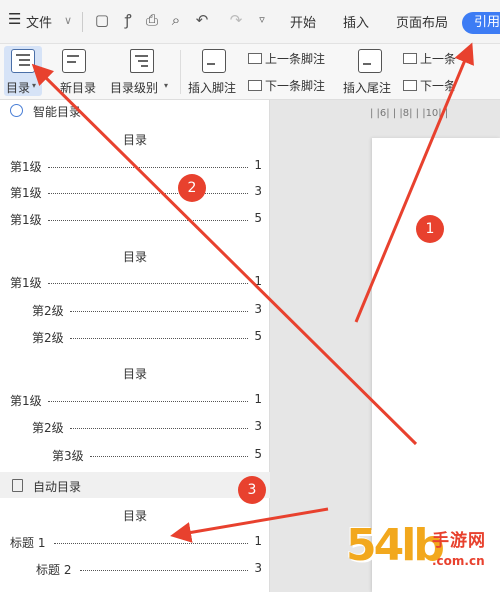  Describe the element at coordinates (147, 427) in the screenshot. I see `toc-style3-row: 第2级 3` at that location.